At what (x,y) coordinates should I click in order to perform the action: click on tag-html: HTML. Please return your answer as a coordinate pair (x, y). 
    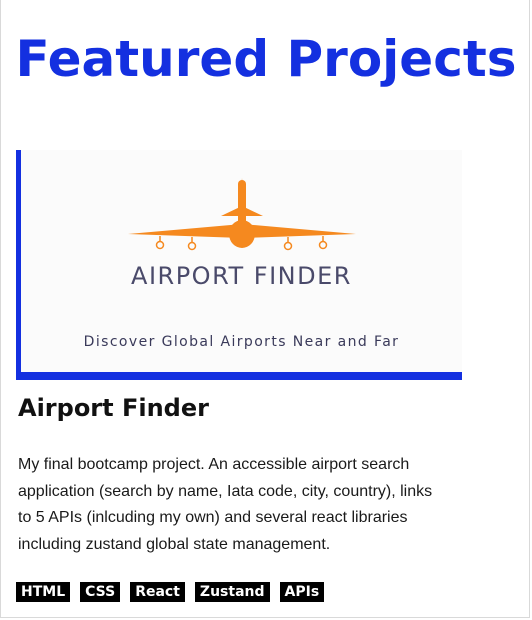
    Looking at the image, I should click on (43, 592).